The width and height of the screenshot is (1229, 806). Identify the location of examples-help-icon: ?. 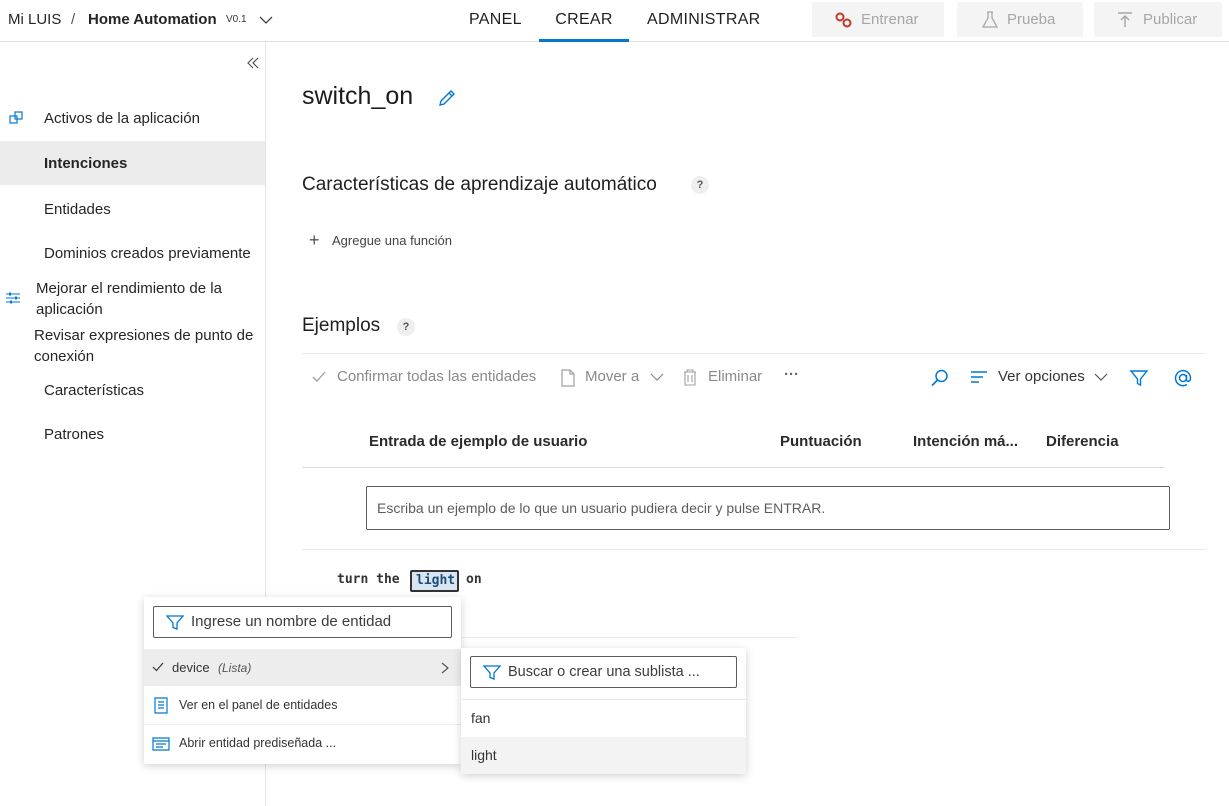
(406, 327).